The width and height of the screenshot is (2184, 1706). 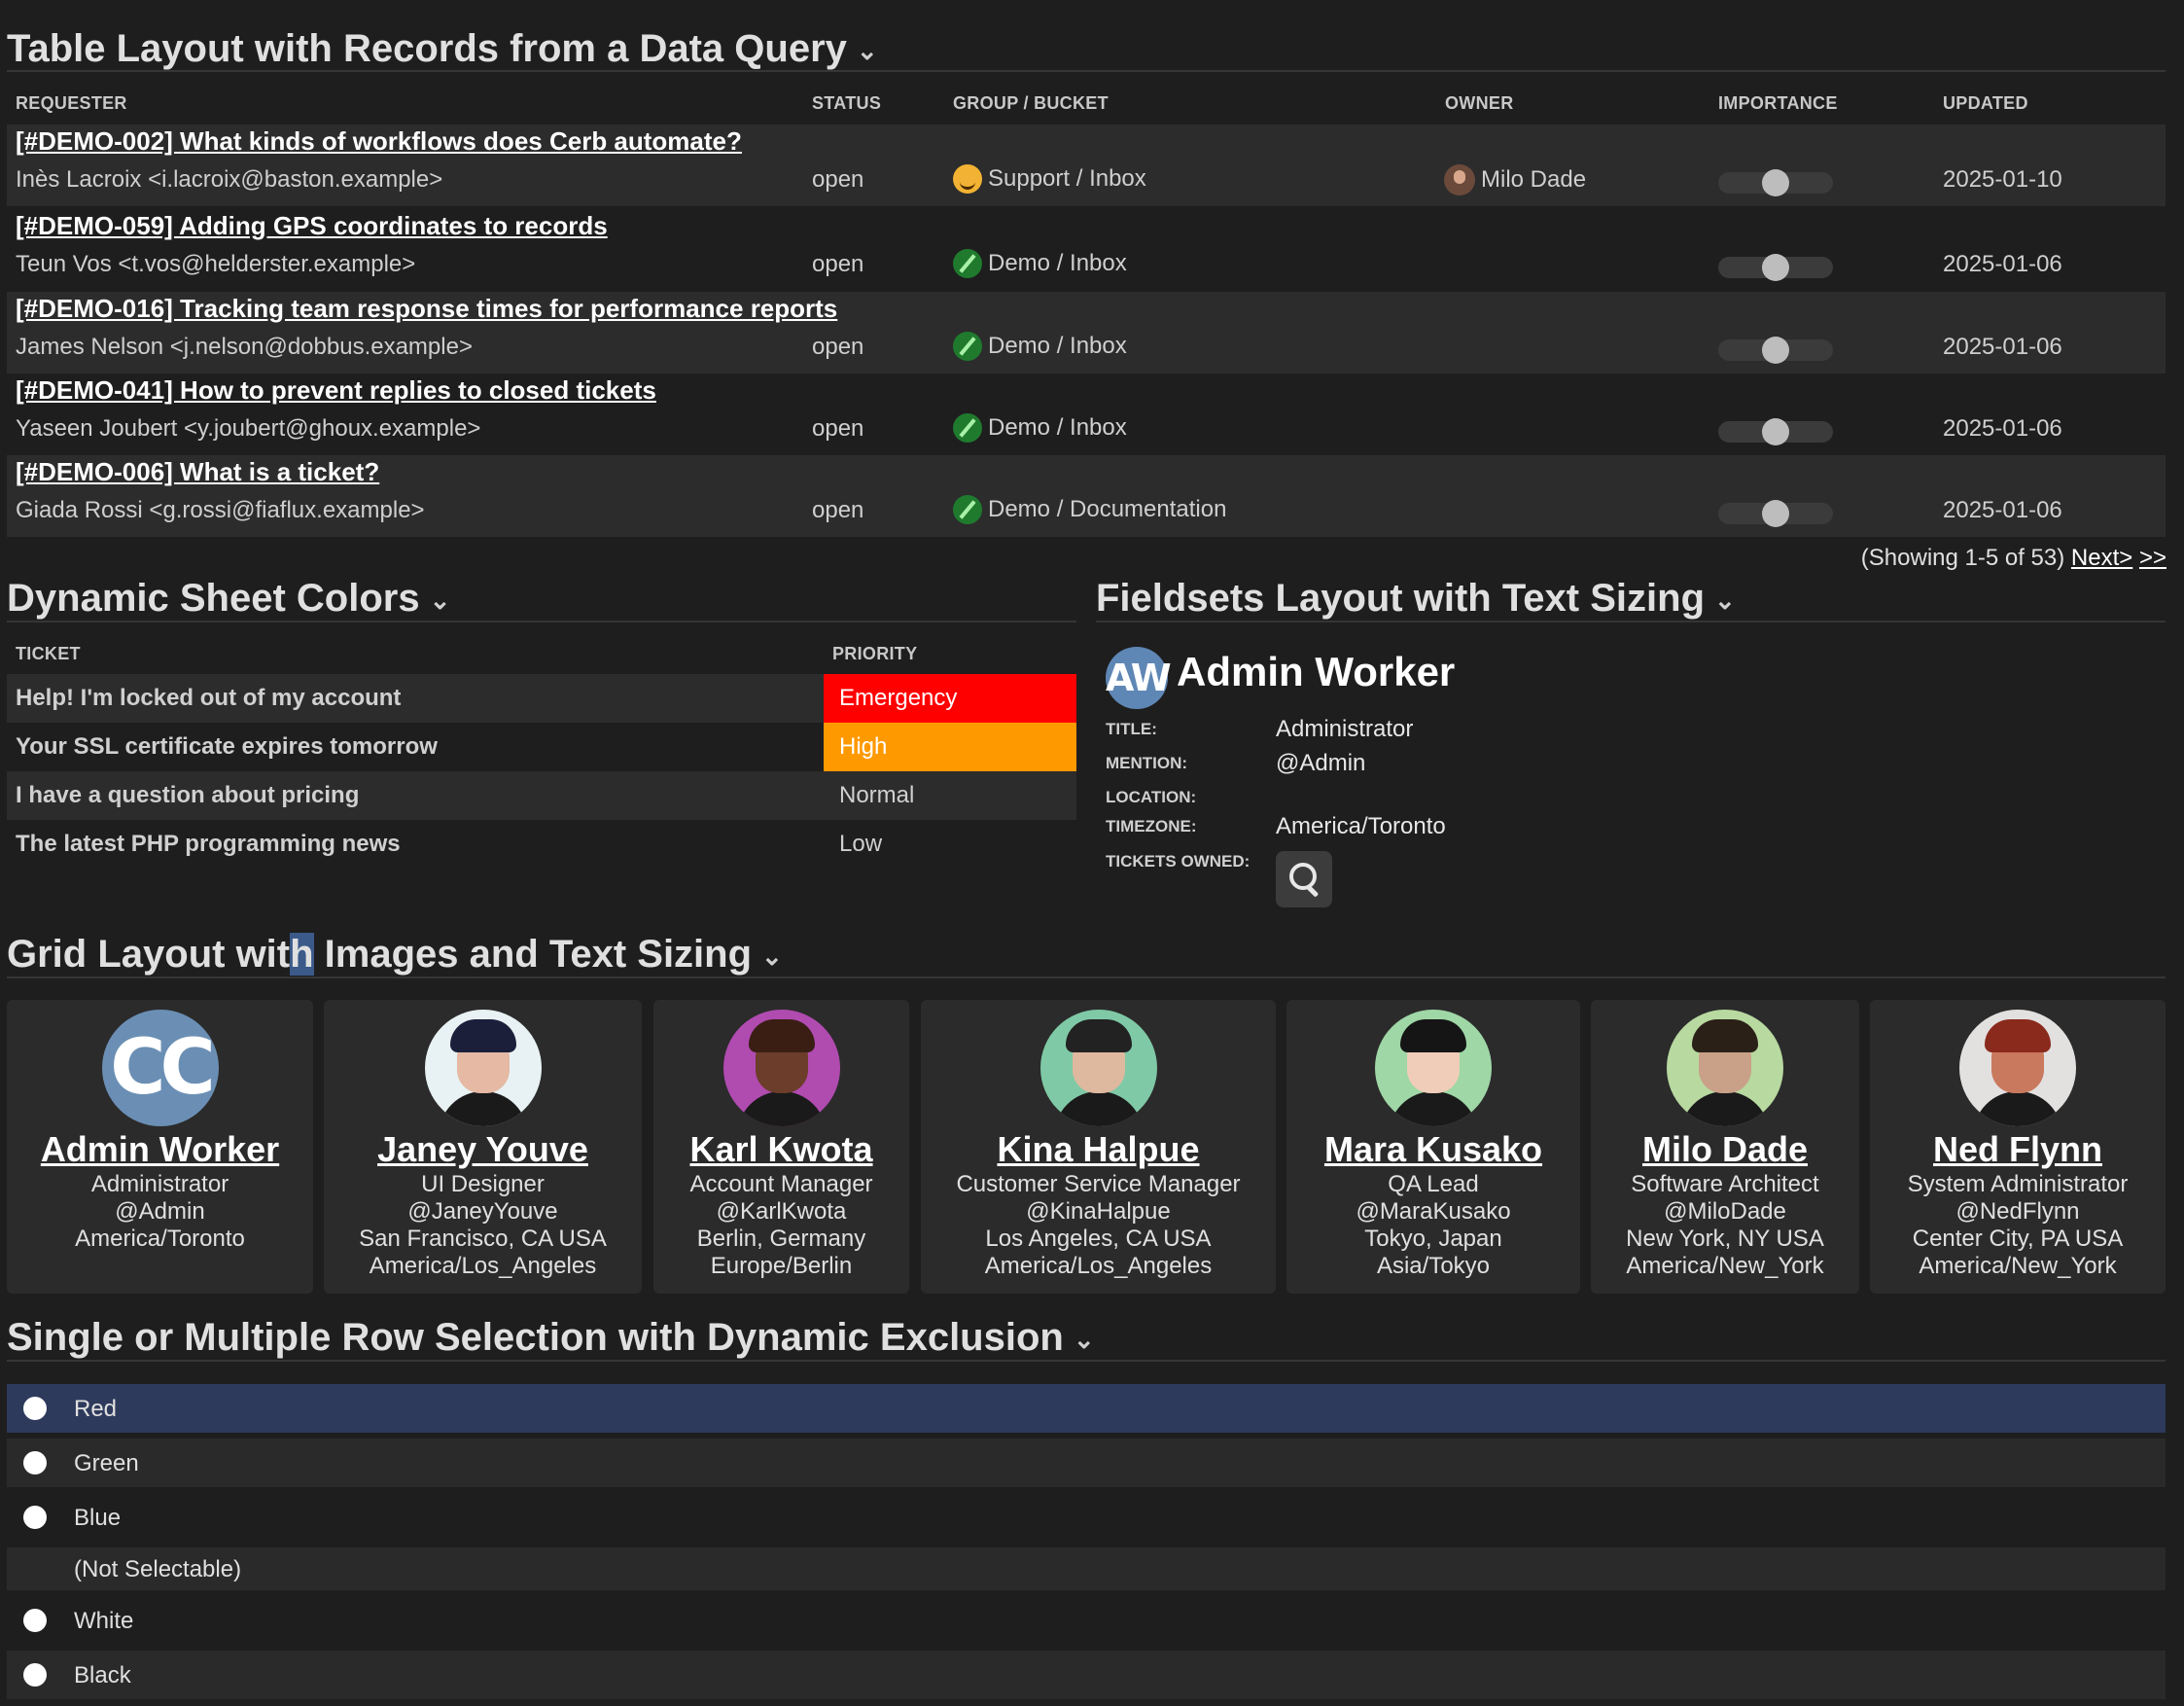 What do you see at coordinates (861, 844) in the screenshot?
I see `priority-label: Low` at bounding box center [861, 844].